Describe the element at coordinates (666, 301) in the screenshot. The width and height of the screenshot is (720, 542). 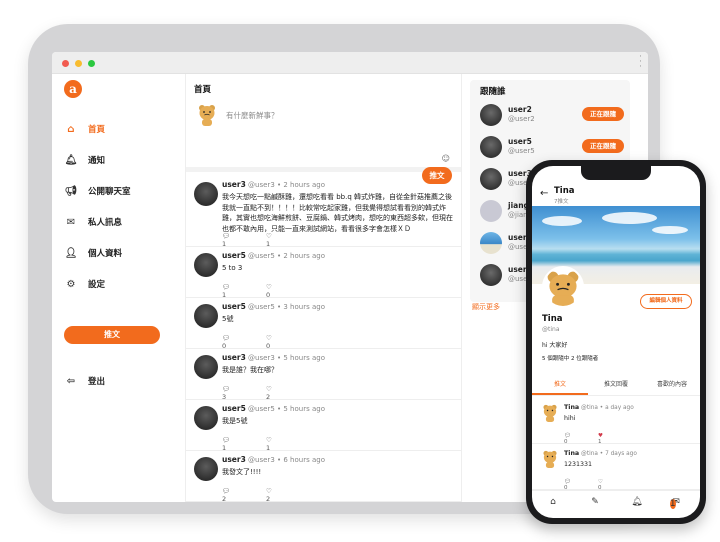
I see `edit-profile-button: 編輯個人資料` at that location.